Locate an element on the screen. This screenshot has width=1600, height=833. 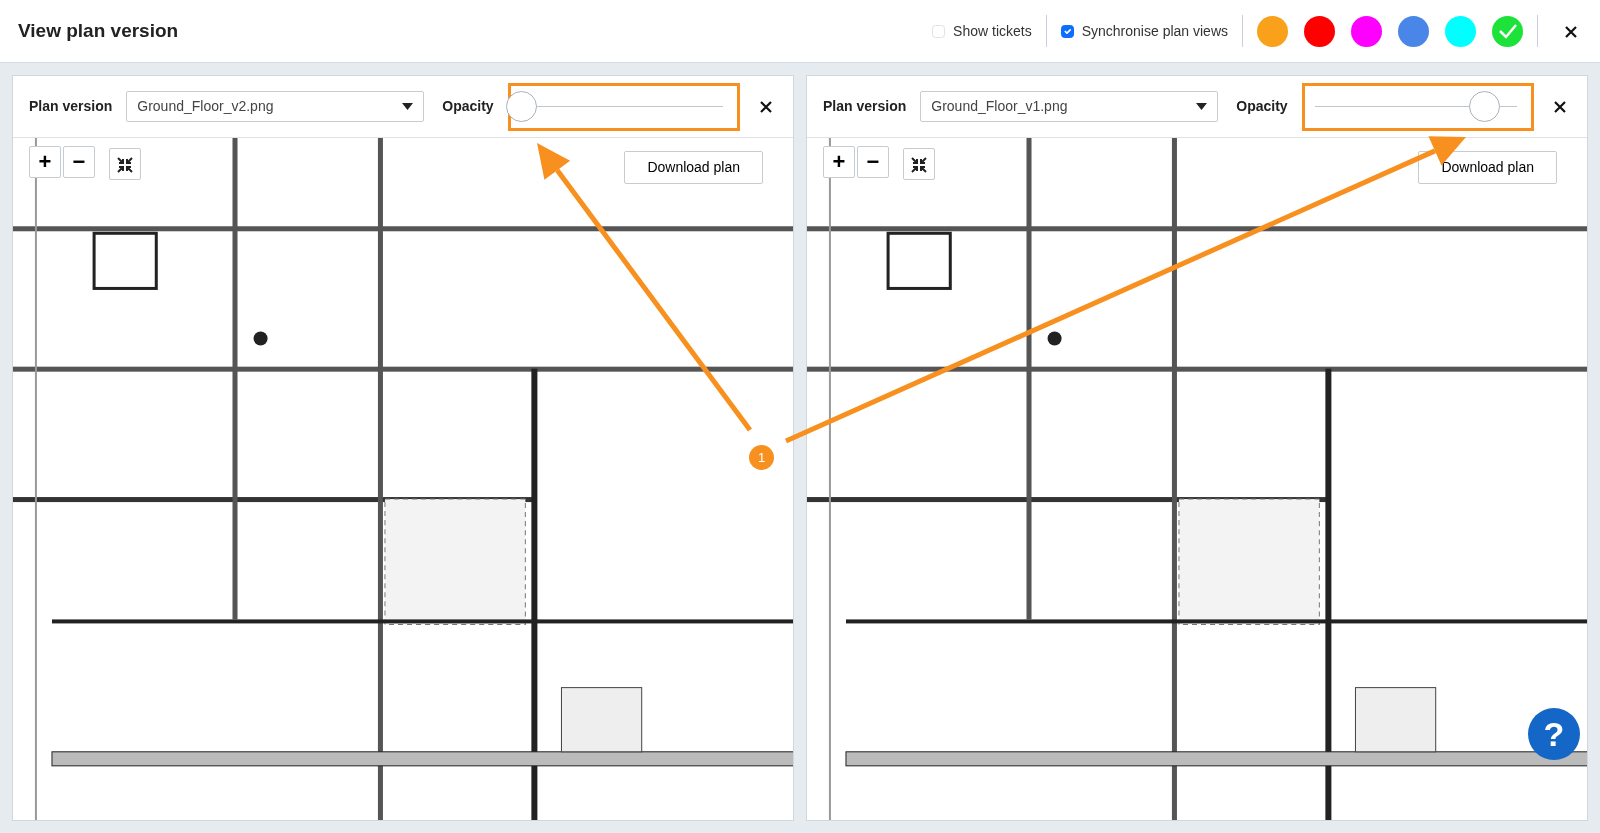
checkbox-label: Synchronise plan views is located at coordinates (1154, 31).